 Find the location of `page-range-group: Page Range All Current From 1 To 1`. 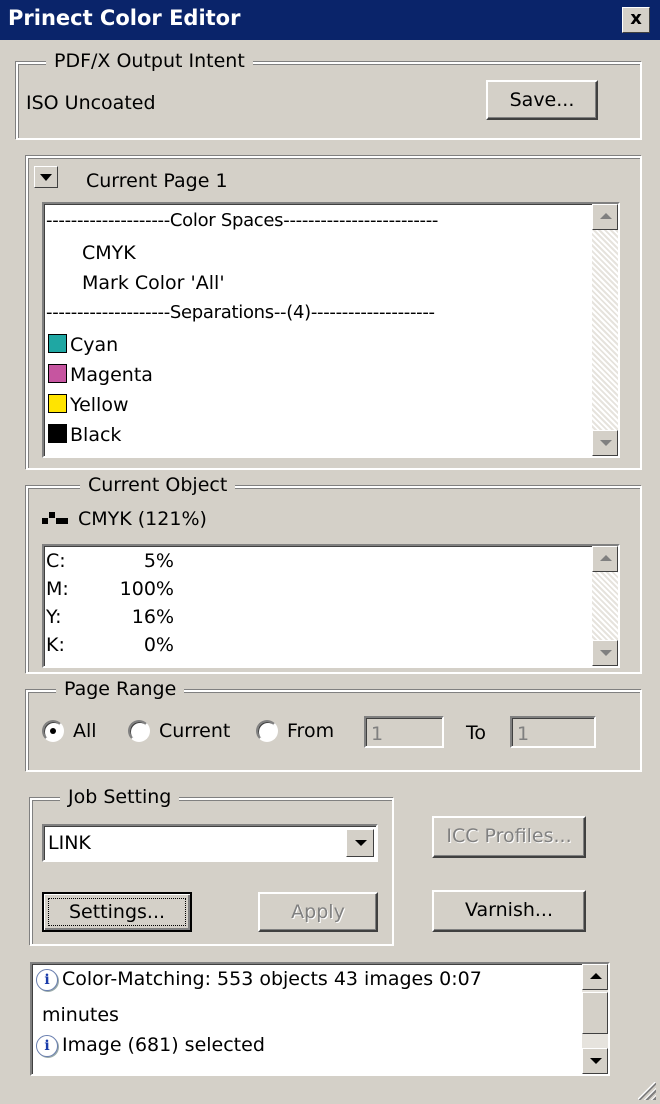

page-range-group: Page Range All Current From 1 To 1 is located at coordinates (334, 725).